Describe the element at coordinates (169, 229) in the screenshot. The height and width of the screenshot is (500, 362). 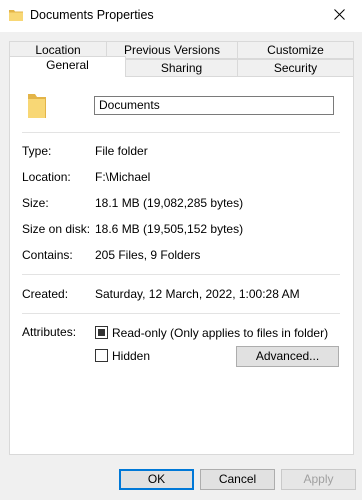
I see `size-on-disk-value: 18.6 MB (19,505,152 bytes)` at that location.